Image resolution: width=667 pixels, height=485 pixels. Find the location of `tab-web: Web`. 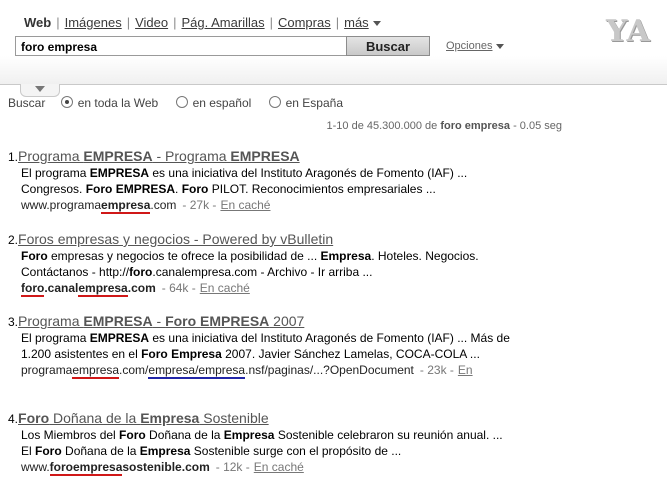

tab-web: Web is located at coordinates (37, 22).